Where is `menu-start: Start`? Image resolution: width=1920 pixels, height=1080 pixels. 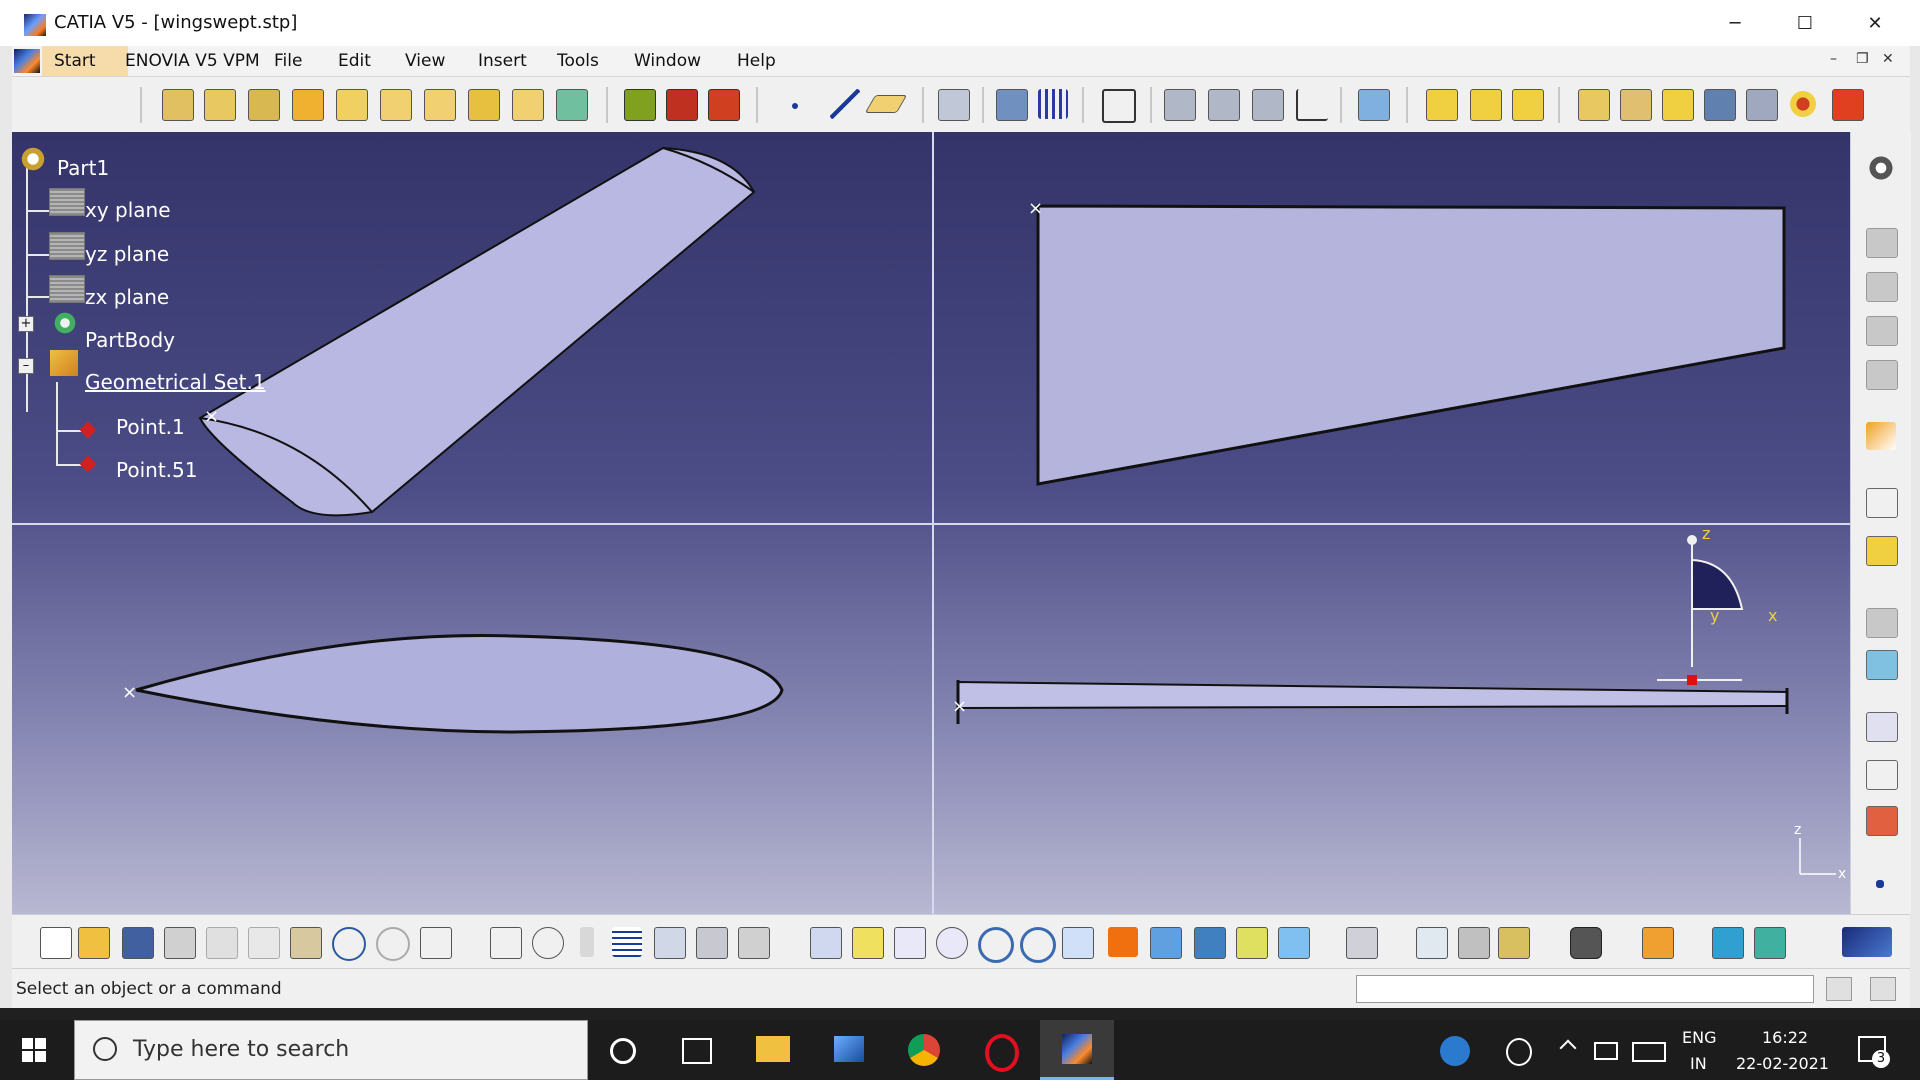
menu-start: Start is located at coordinates (75, 61).